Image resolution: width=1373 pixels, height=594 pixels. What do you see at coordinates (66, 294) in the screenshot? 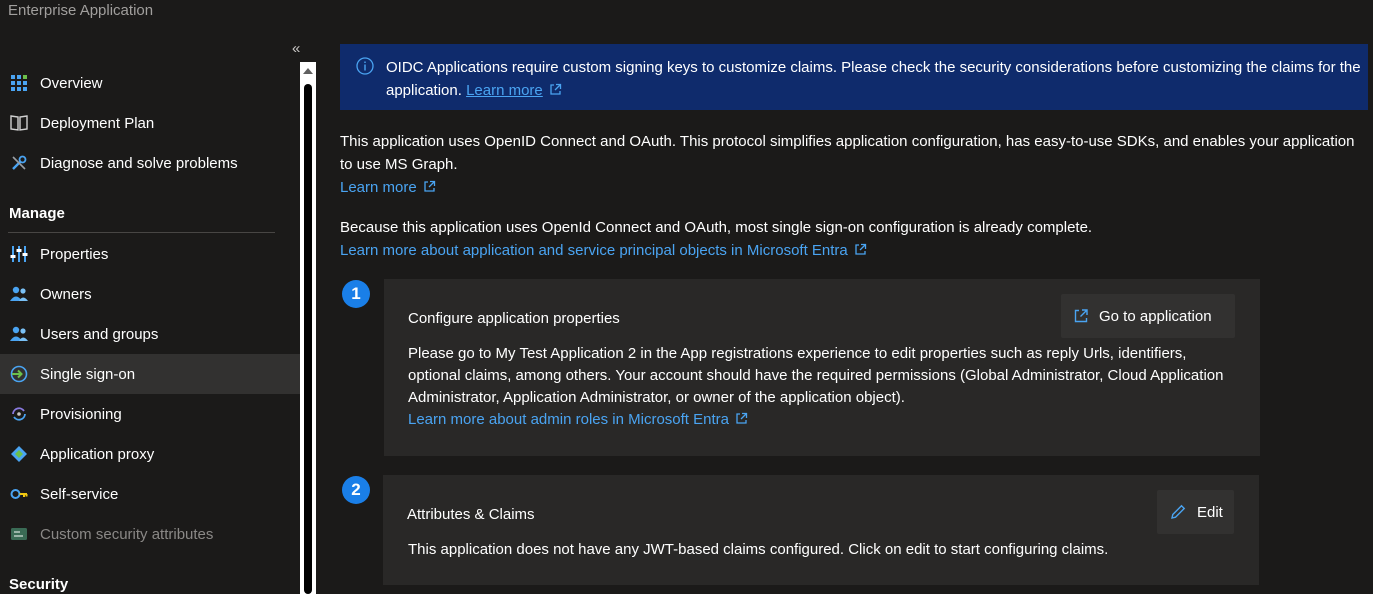
I see `sidebar-item-label: Owners` at bounding box center [66, 294].